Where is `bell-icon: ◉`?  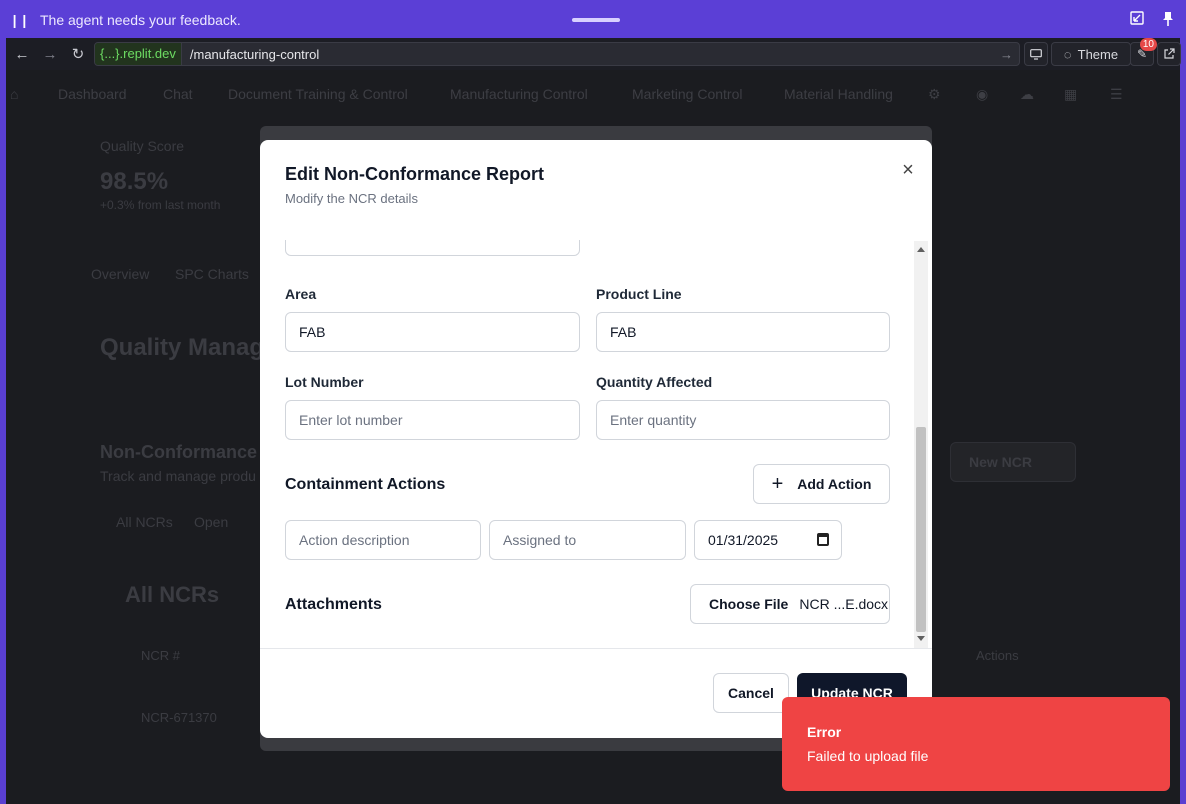
bell-icon: ◉ is located at coordinates (982, 94).